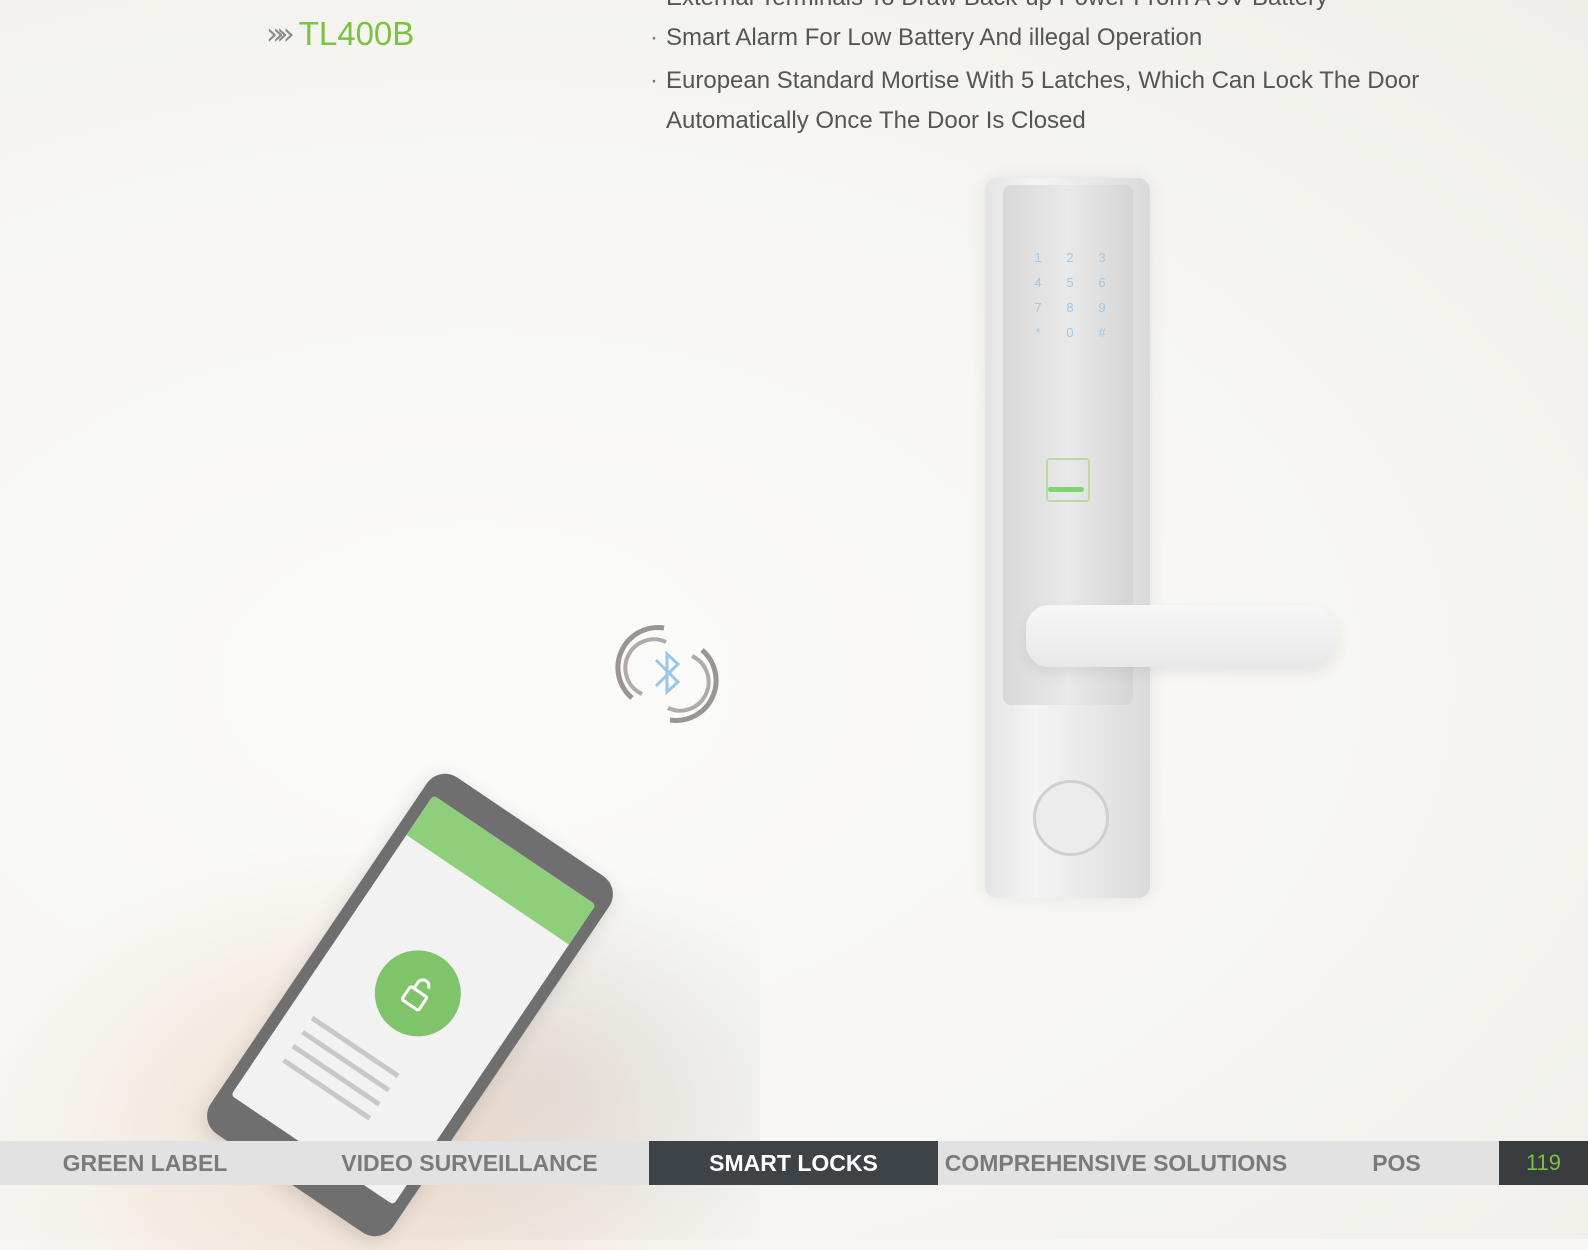  What do you see at coordinates (1068, 480) in the screenshot?
I see `fingerprint-sensor-icon` at bounding box center [1068, 480].